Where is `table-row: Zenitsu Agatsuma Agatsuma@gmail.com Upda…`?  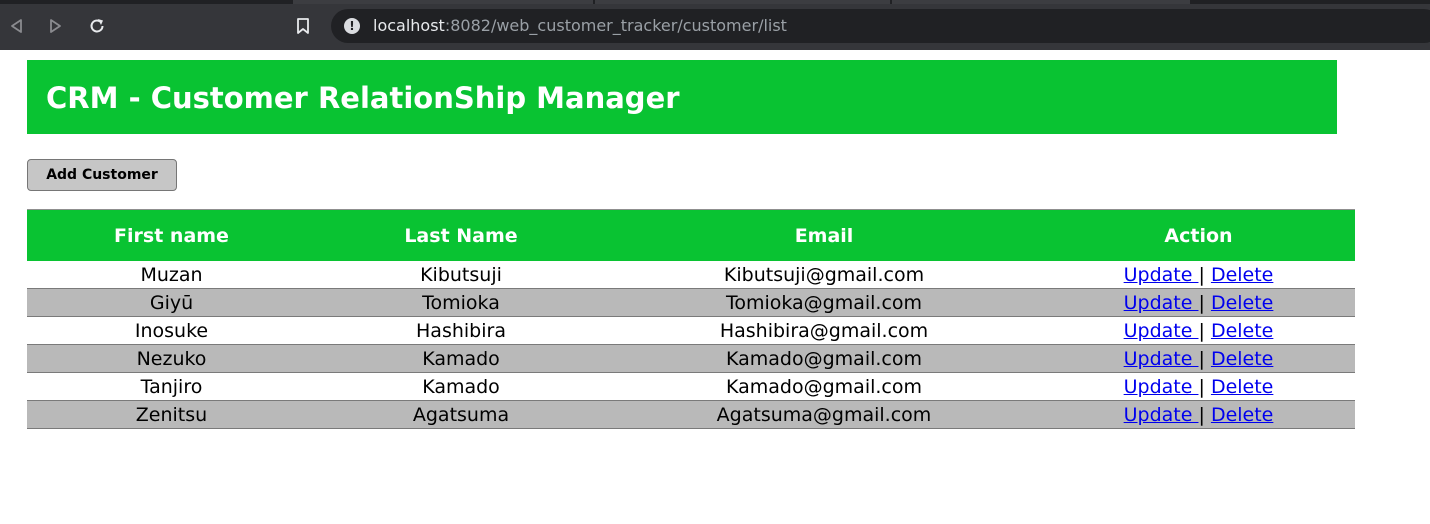 table-row: Zenitsu Agatsuma Agatsuma@gmail.com Upda… is located at coordinates (691, 414).